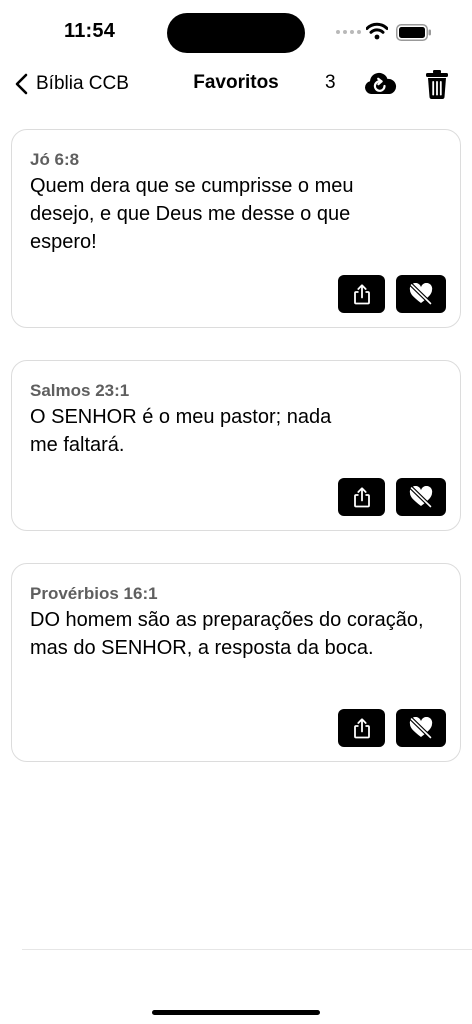  What do you see at coordinates (90, 31) in the screenshot?
I see `status-time: 11:54` at bounding box center [90, 31].